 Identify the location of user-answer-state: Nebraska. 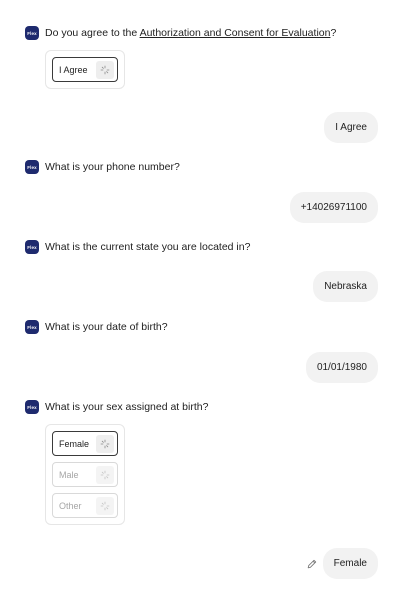
(345, 286).